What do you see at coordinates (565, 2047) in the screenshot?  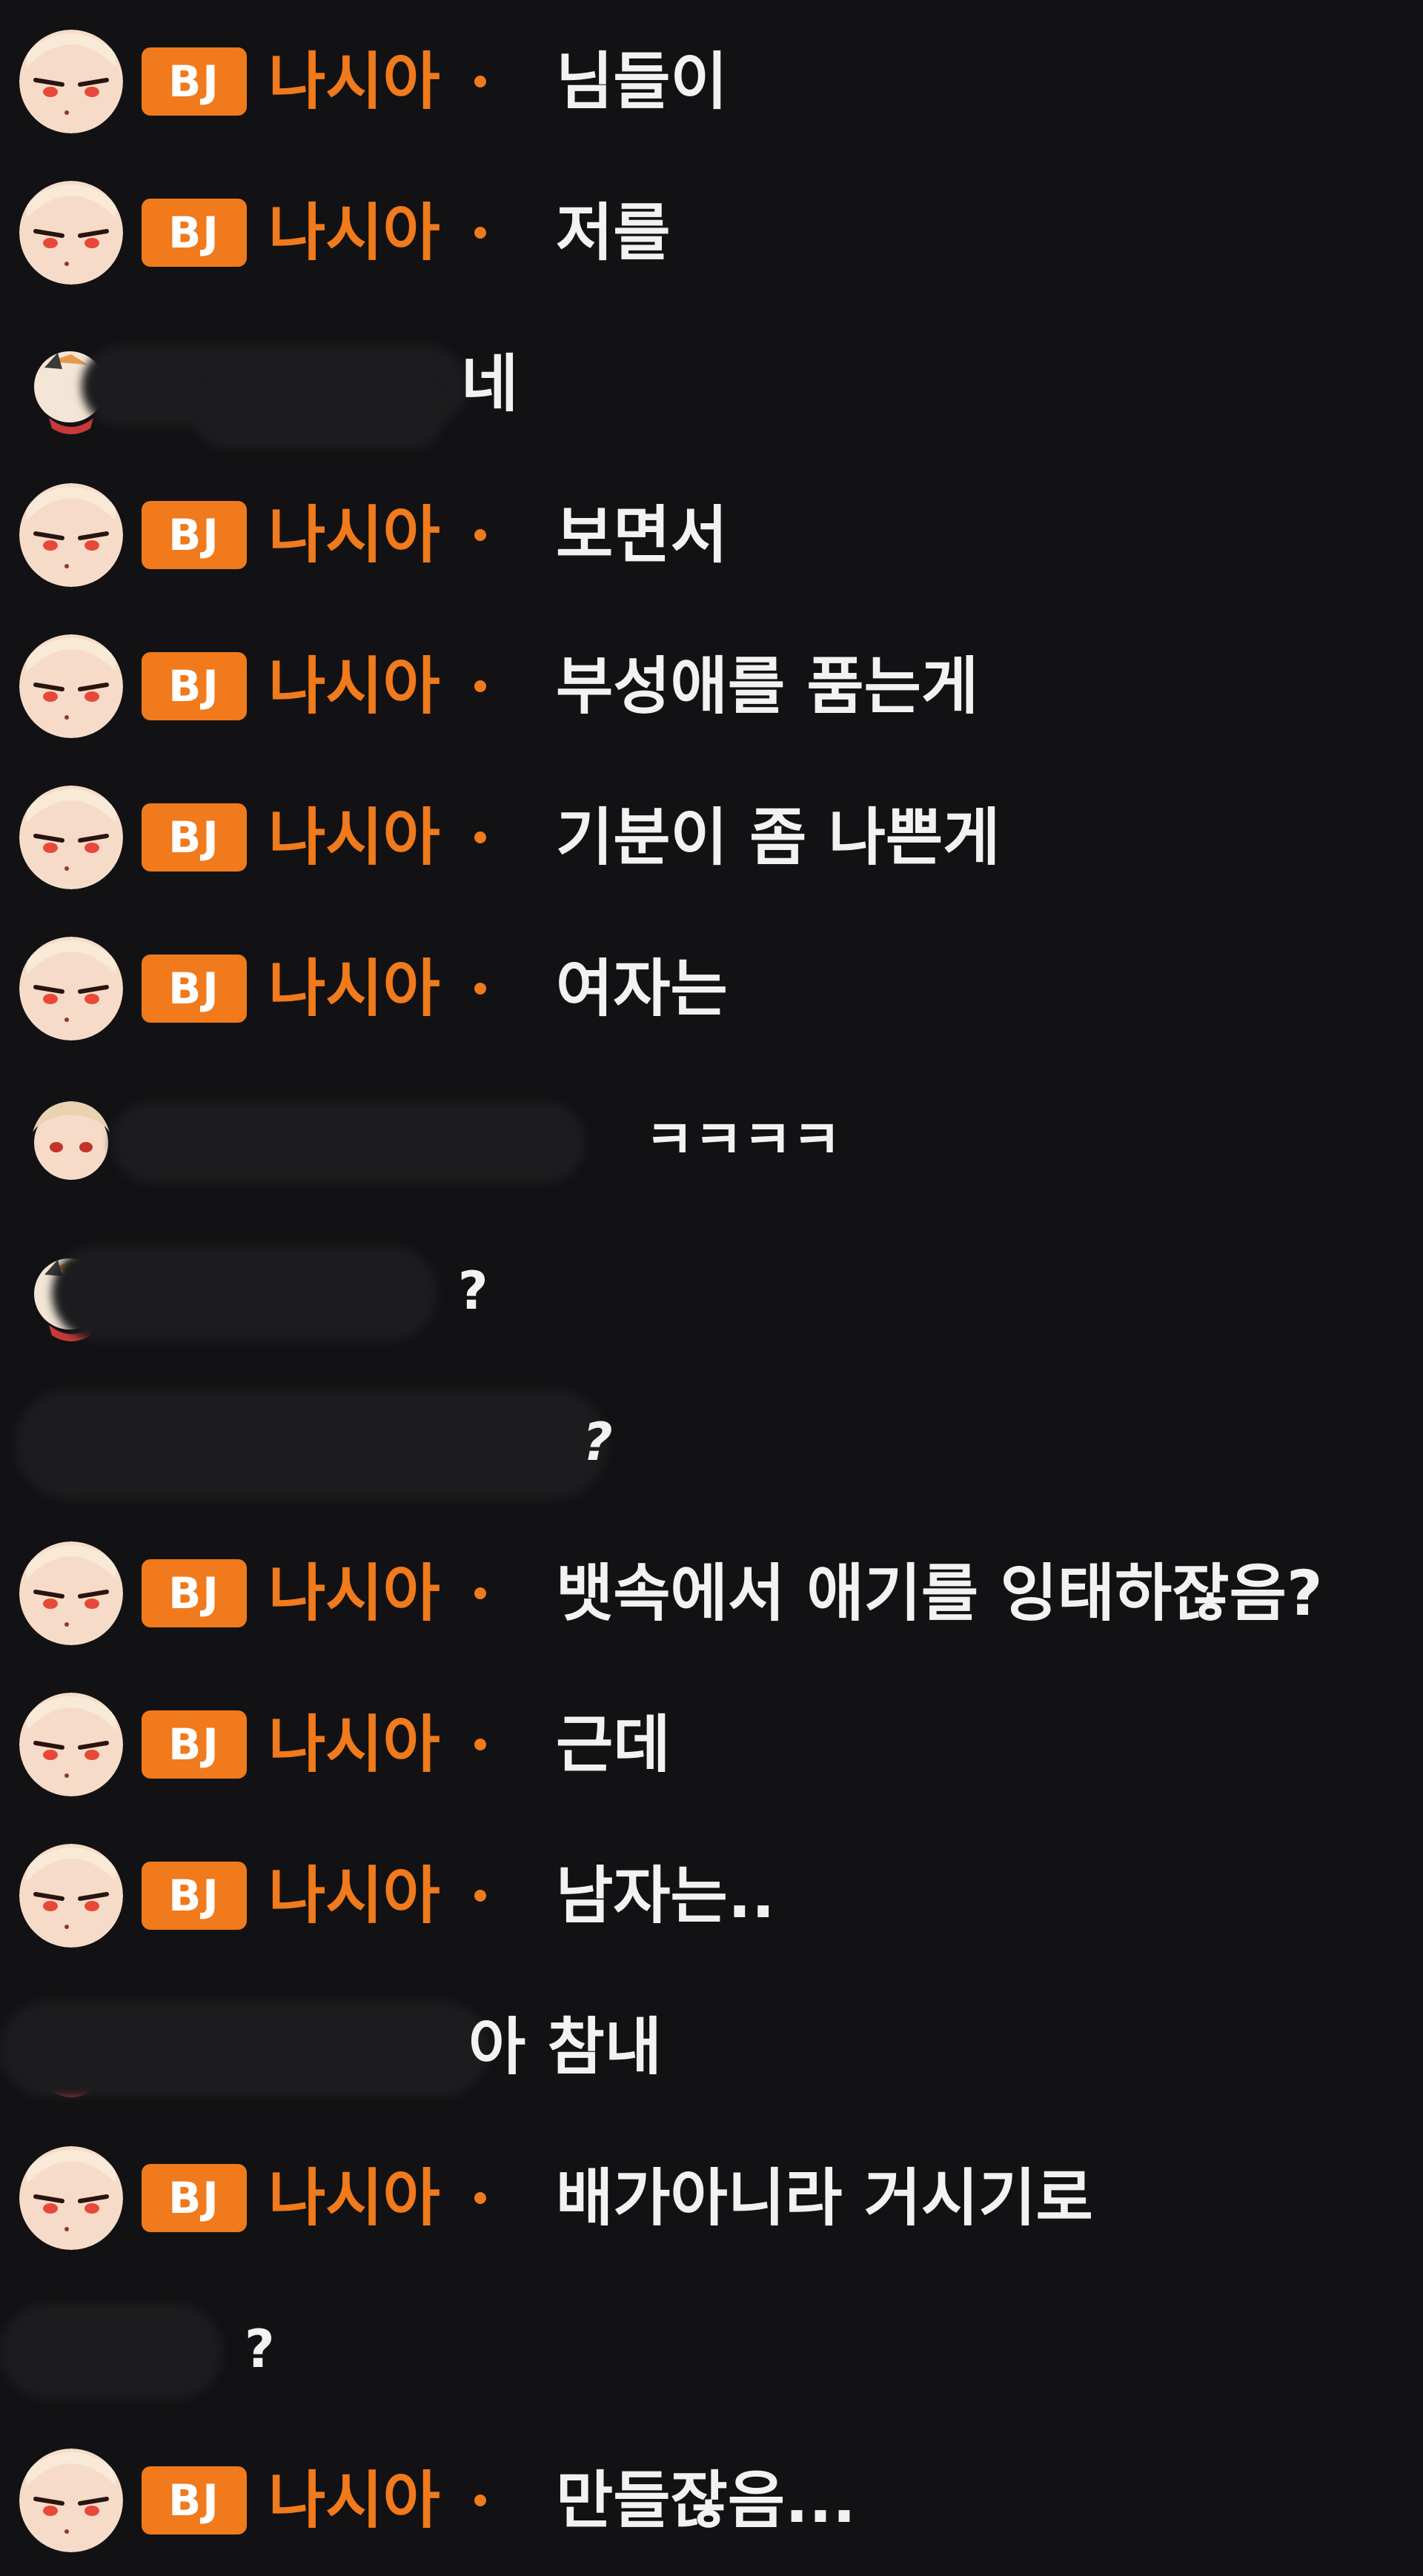 I see `message-text: 아 참내` at bounding box center [565, 2047].